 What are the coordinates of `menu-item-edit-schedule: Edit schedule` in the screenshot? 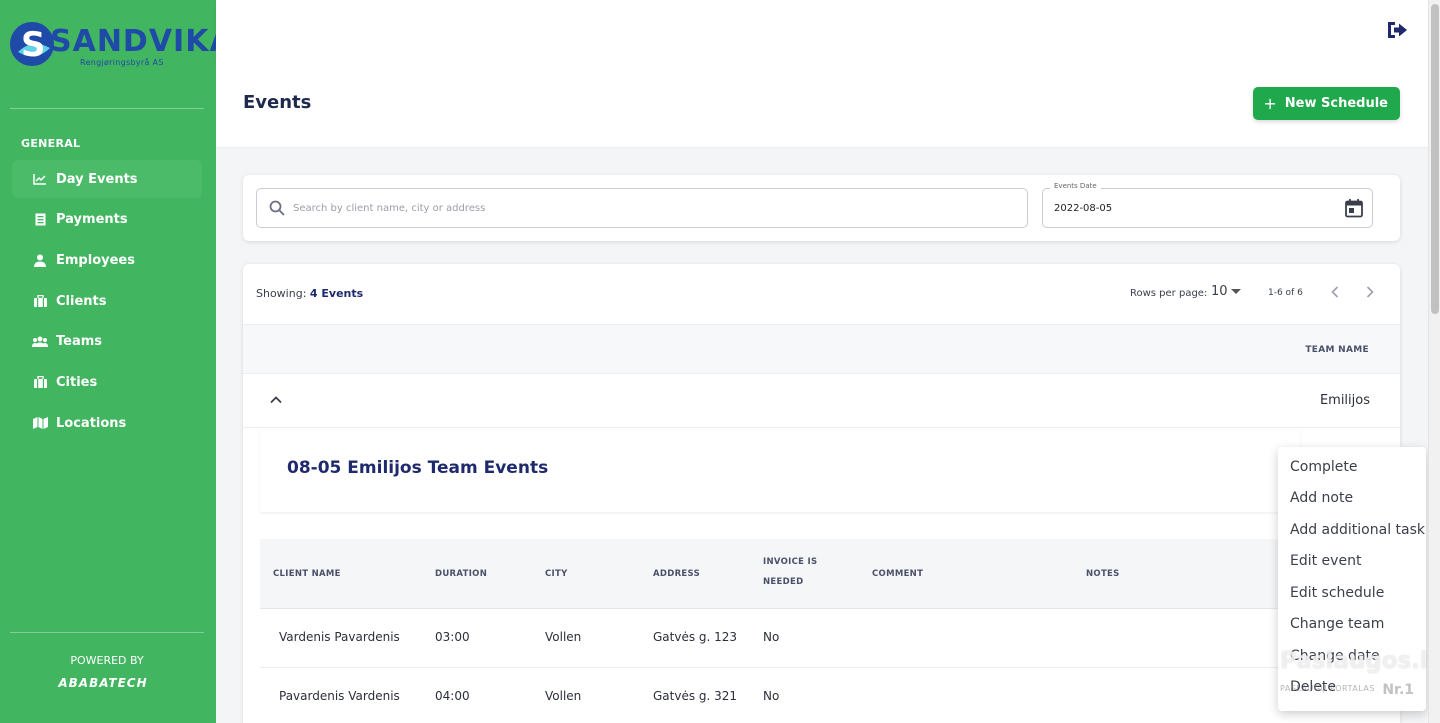 It's located at (1337, 593).